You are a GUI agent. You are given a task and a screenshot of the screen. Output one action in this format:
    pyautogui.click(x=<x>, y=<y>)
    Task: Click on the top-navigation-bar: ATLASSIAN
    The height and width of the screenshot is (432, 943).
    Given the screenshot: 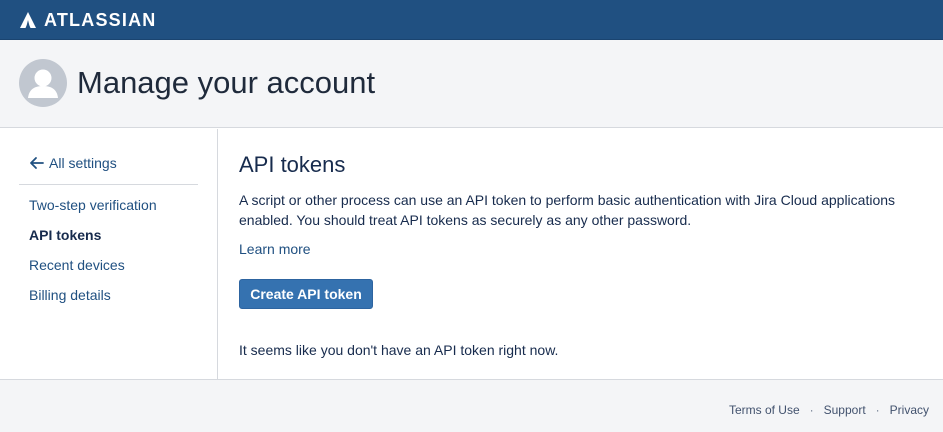 What is the action you would take?
    pyautogui.click(x=471, y=20)
    